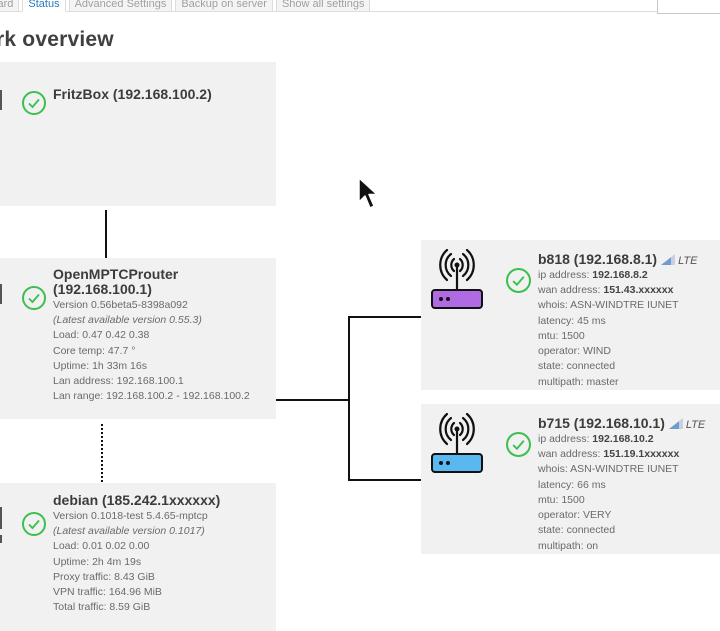 The width and height of the screenshot is (720, 631). Describe the element at coordinates (688, 261) in the screenshot. I see `wan-b818-tech: LTE` at that location.